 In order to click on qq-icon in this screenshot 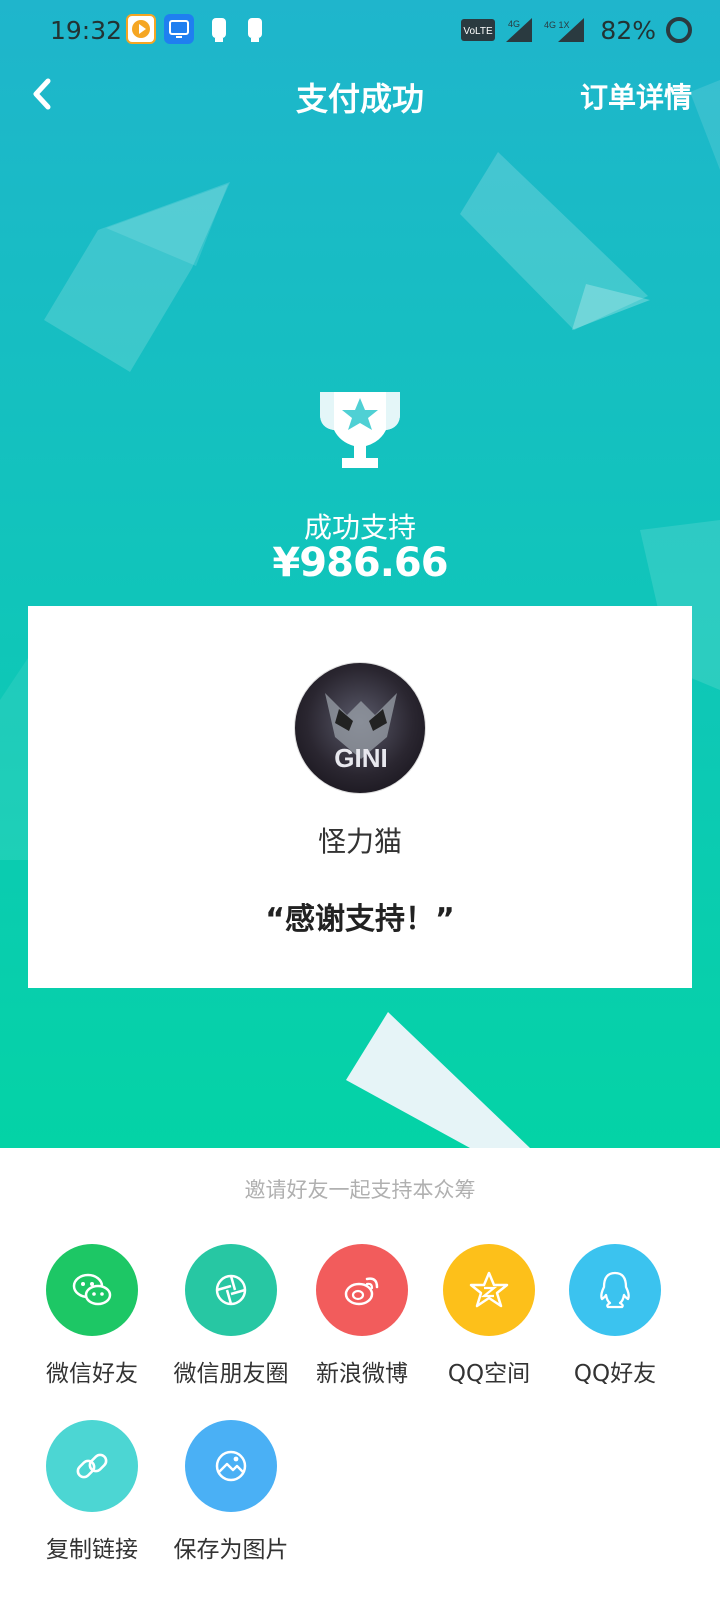, I will do `click(615, 1290)`.